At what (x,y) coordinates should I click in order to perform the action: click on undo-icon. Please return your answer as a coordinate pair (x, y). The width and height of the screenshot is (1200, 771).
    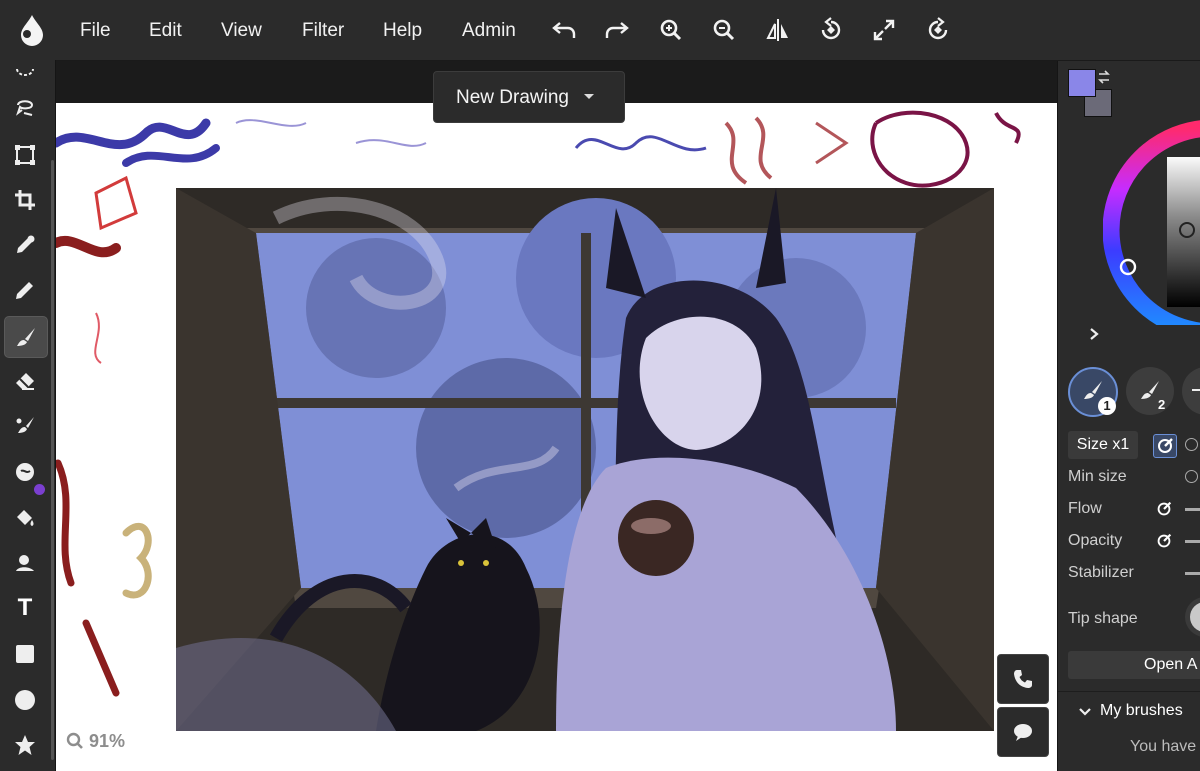
    Looking at the image, I should click on (564, 30).